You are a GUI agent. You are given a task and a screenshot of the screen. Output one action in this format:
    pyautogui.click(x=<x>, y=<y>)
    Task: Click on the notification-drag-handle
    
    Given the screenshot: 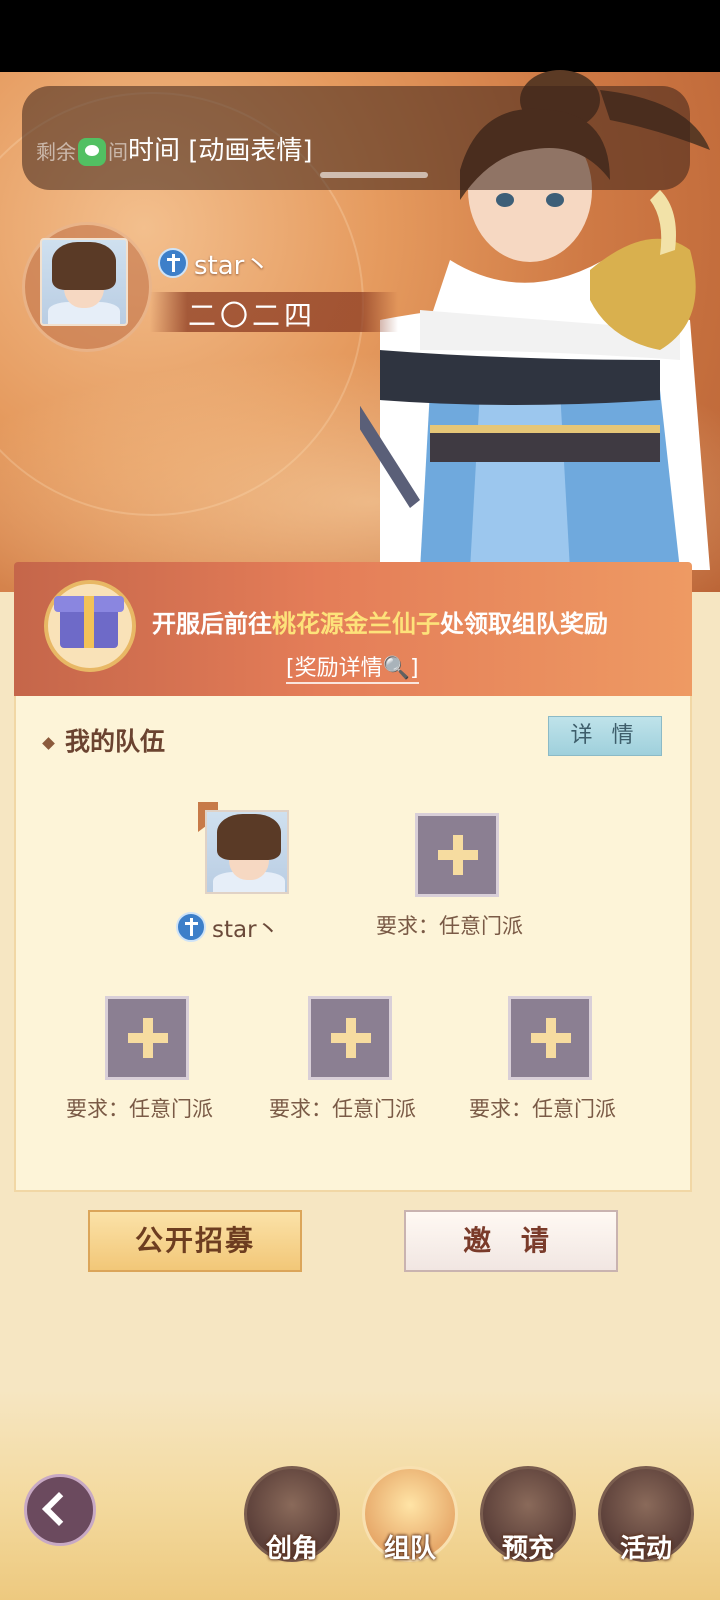 What is the action you would take?
    pyautogui.click(x=374, y=175)
    